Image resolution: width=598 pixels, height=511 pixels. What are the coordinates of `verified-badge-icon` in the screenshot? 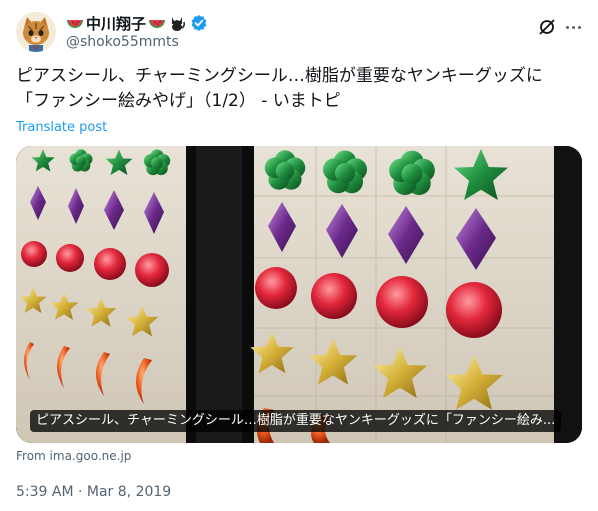 It's located at (199, 23).